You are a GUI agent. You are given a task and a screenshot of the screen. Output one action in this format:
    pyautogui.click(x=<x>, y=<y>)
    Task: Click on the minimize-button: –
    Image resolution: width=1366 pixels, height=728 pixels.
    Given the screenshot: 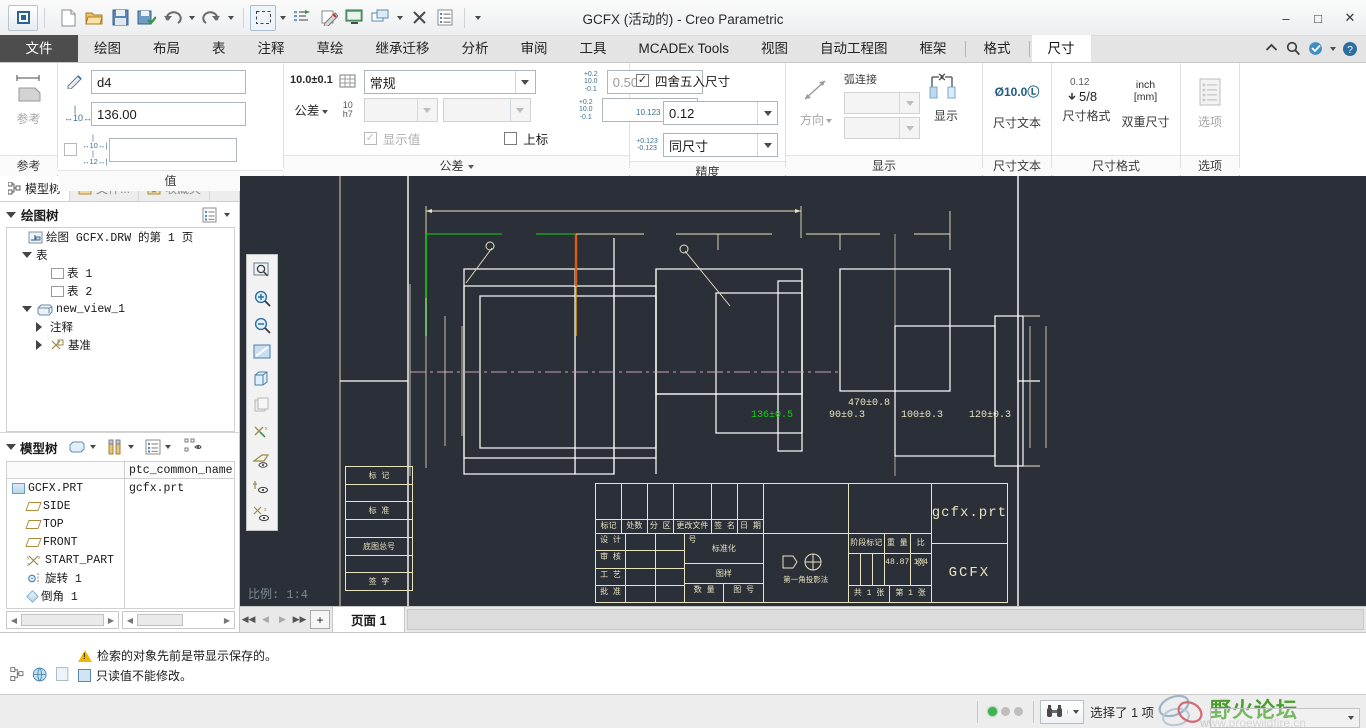 What is the action you would take?
    pyautogui.click(x=1286, y=18)
    